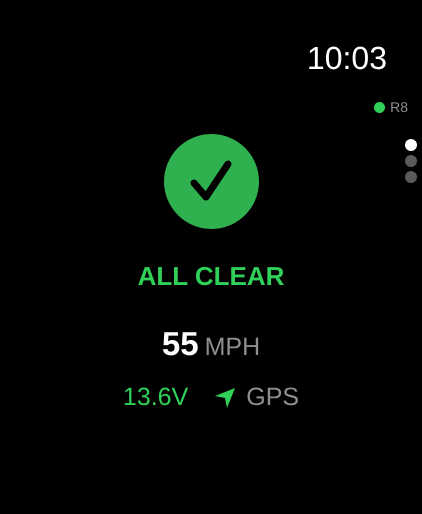  Describe the element at coordinates (346, 58) in the screenshot. I see `clock-time: 10:03` at that location.